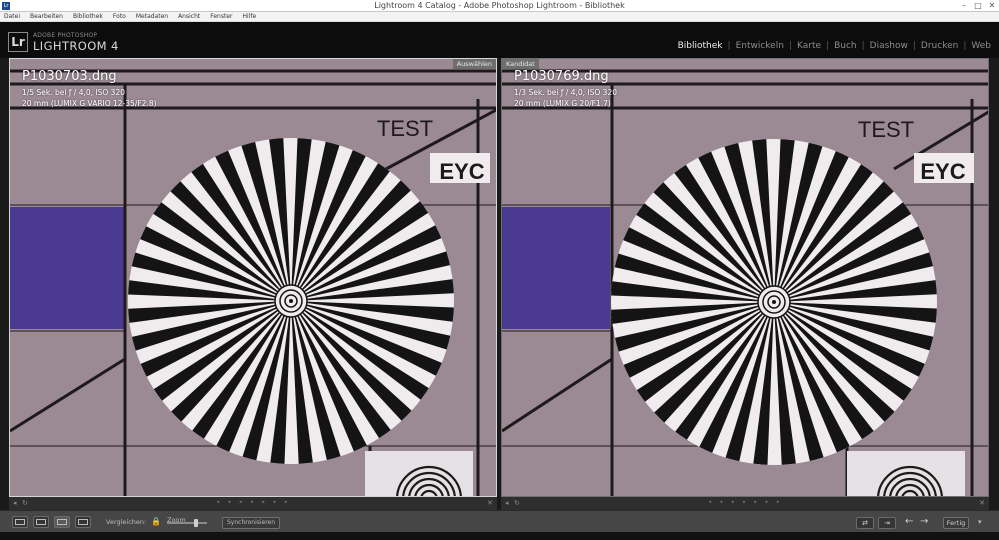 This screenshot has width=999, height=540. What do you see at coordinates (187, 523) in the screenshot?
I see `zoom-slider-track` at bounding box center [187, 523].